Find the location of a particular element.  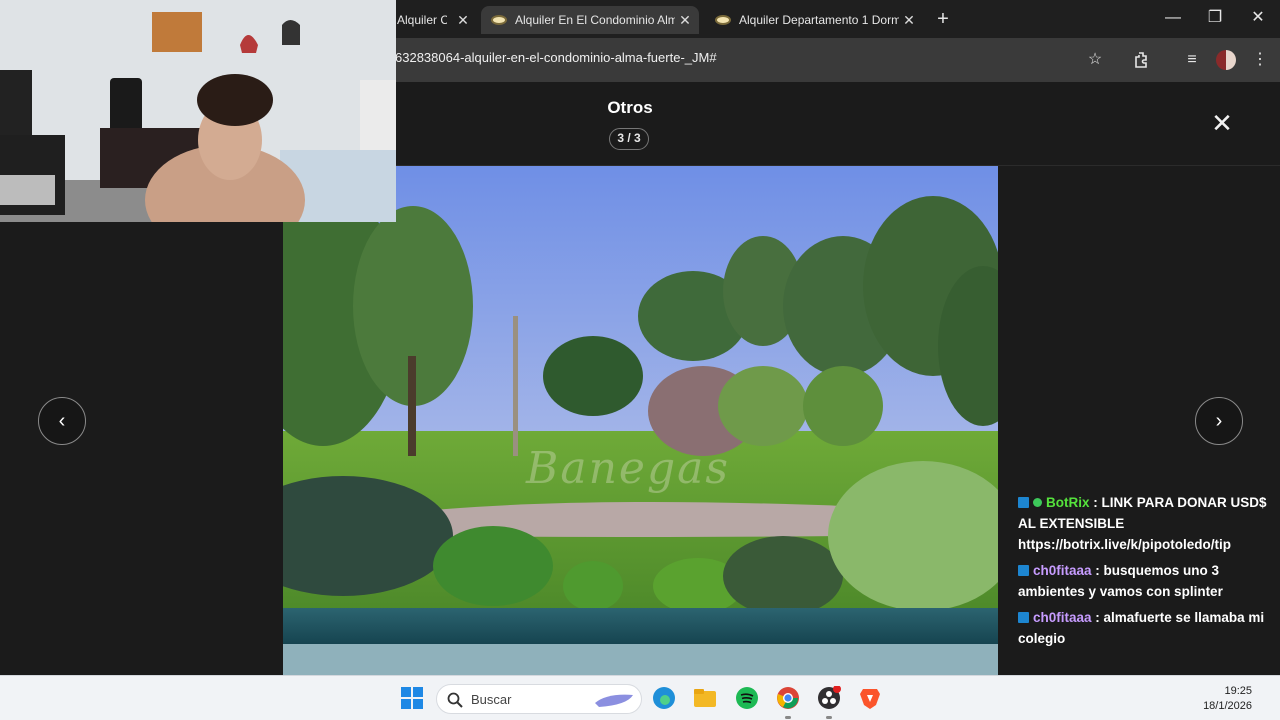

taskbar-search: Buscar is located at coordinates (539, 699).